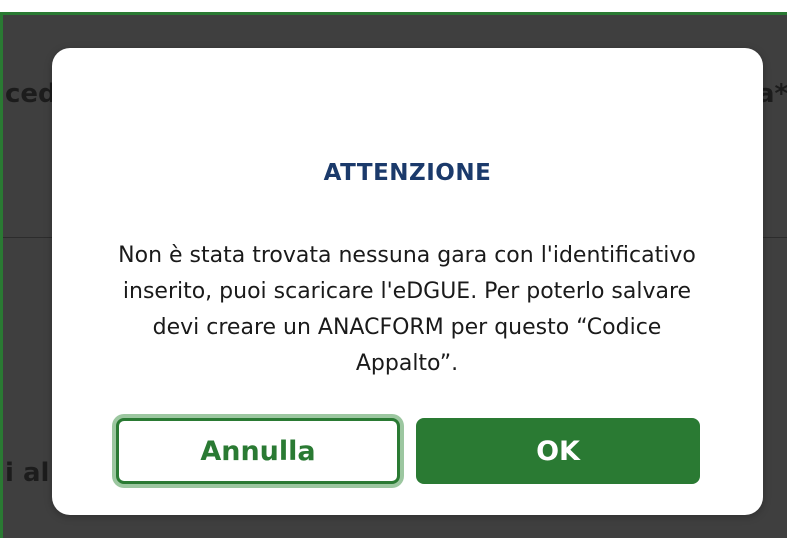 This screenshot has height=538, width=787. I want to click on background-text-fragment: i al, so click(27, 473).